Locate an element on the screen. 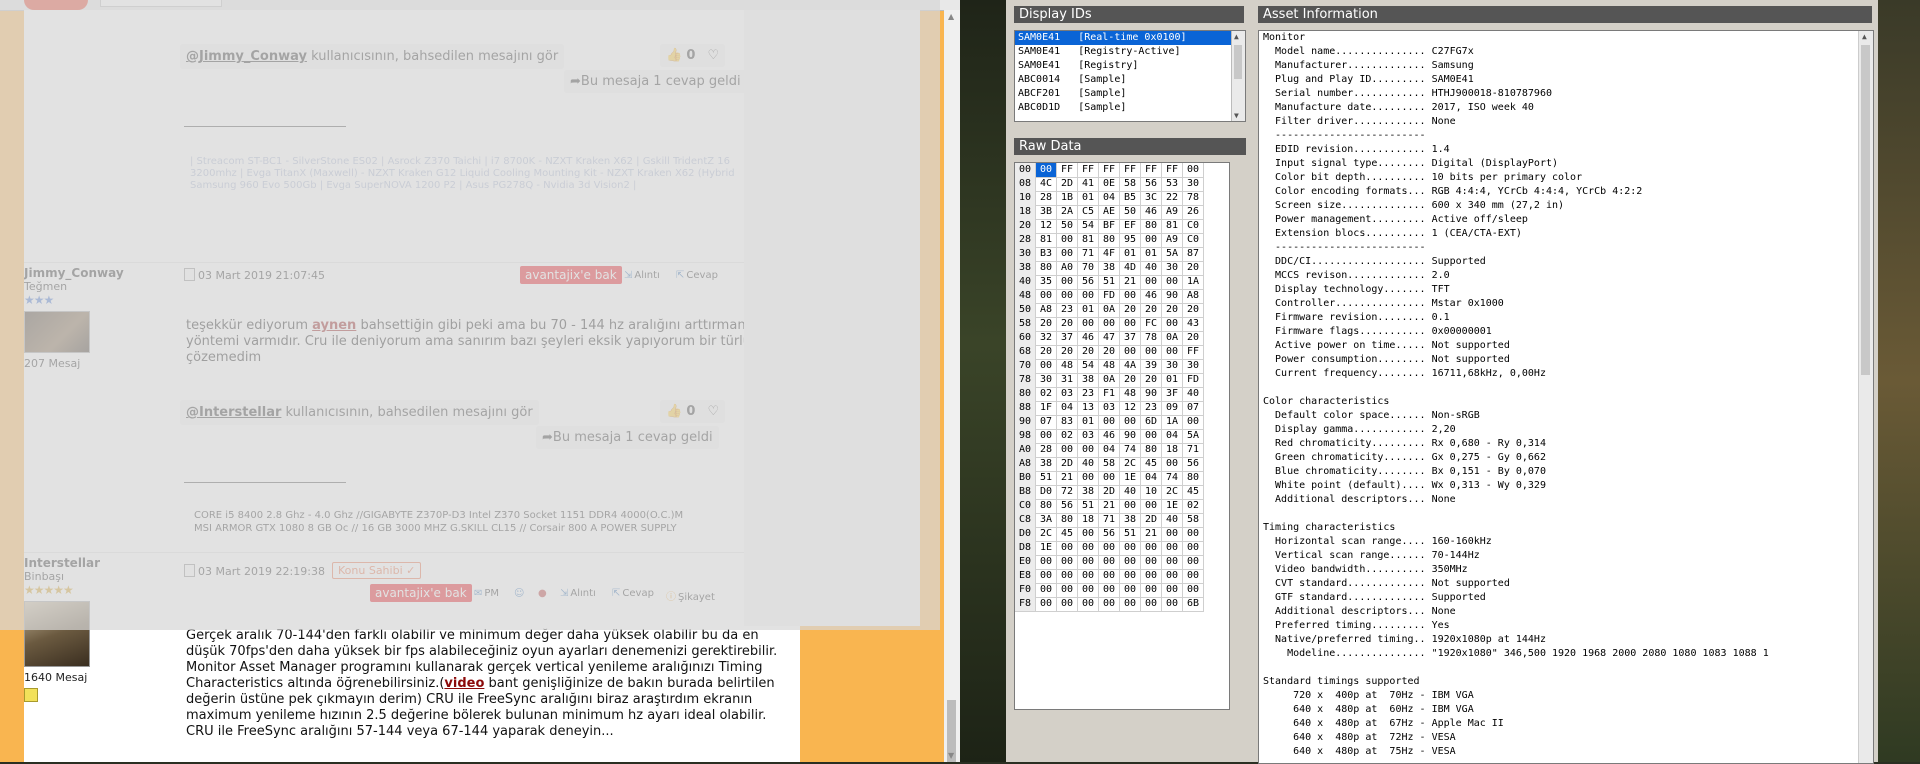  site-logo is located at coordinates (56, 5).